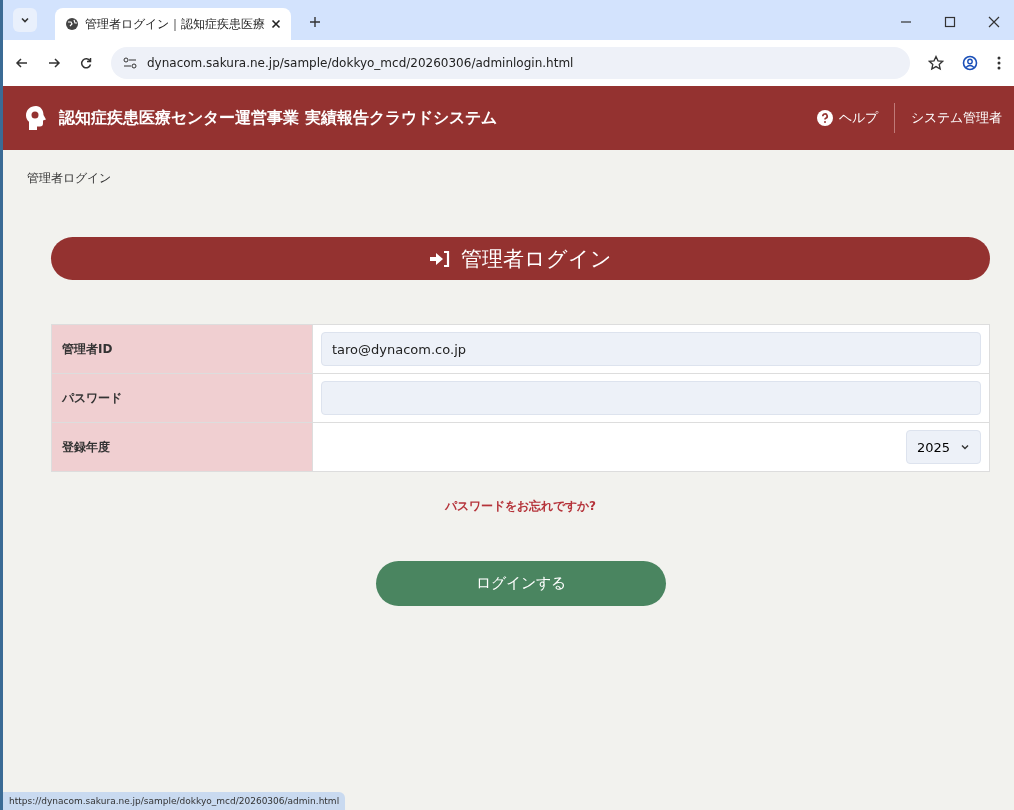 The image size is (1014, 810). Describe the element at coordinates (651, 349) in the screenshot. I see `input-field: taro@dynacom.co.jp` at that location.